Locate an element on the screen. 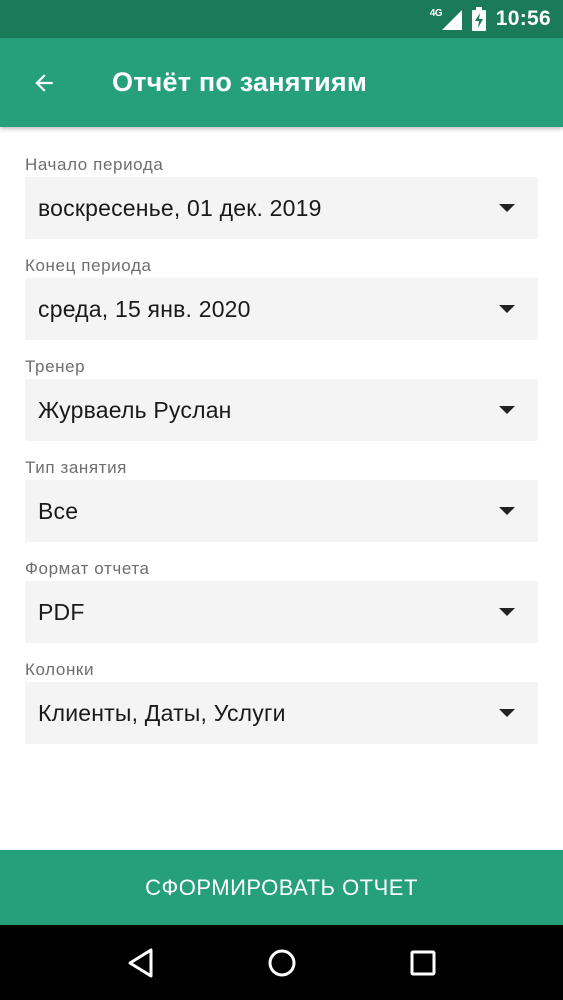 Image resolution: width=563 pixels, height=1000 pixels. arrow-left-icon is located at coordinates (44, 82).